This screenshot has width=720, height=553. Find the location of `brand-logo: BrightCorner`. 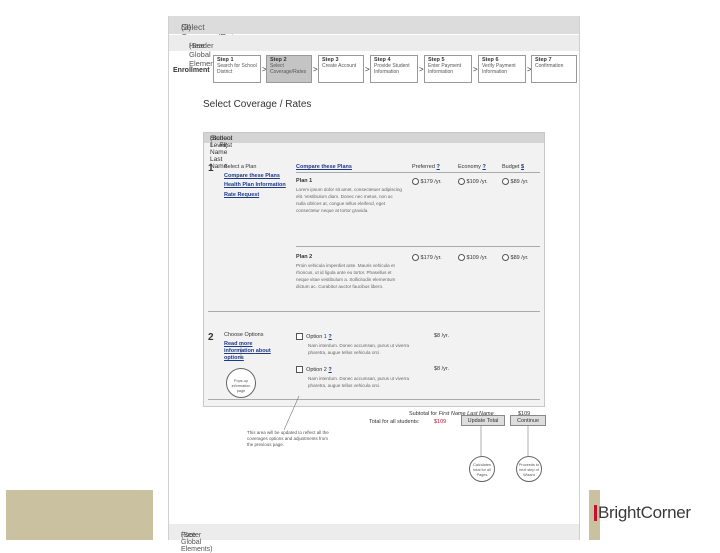

brand-logo: BrightCorner is located at coordinates (644, 512).